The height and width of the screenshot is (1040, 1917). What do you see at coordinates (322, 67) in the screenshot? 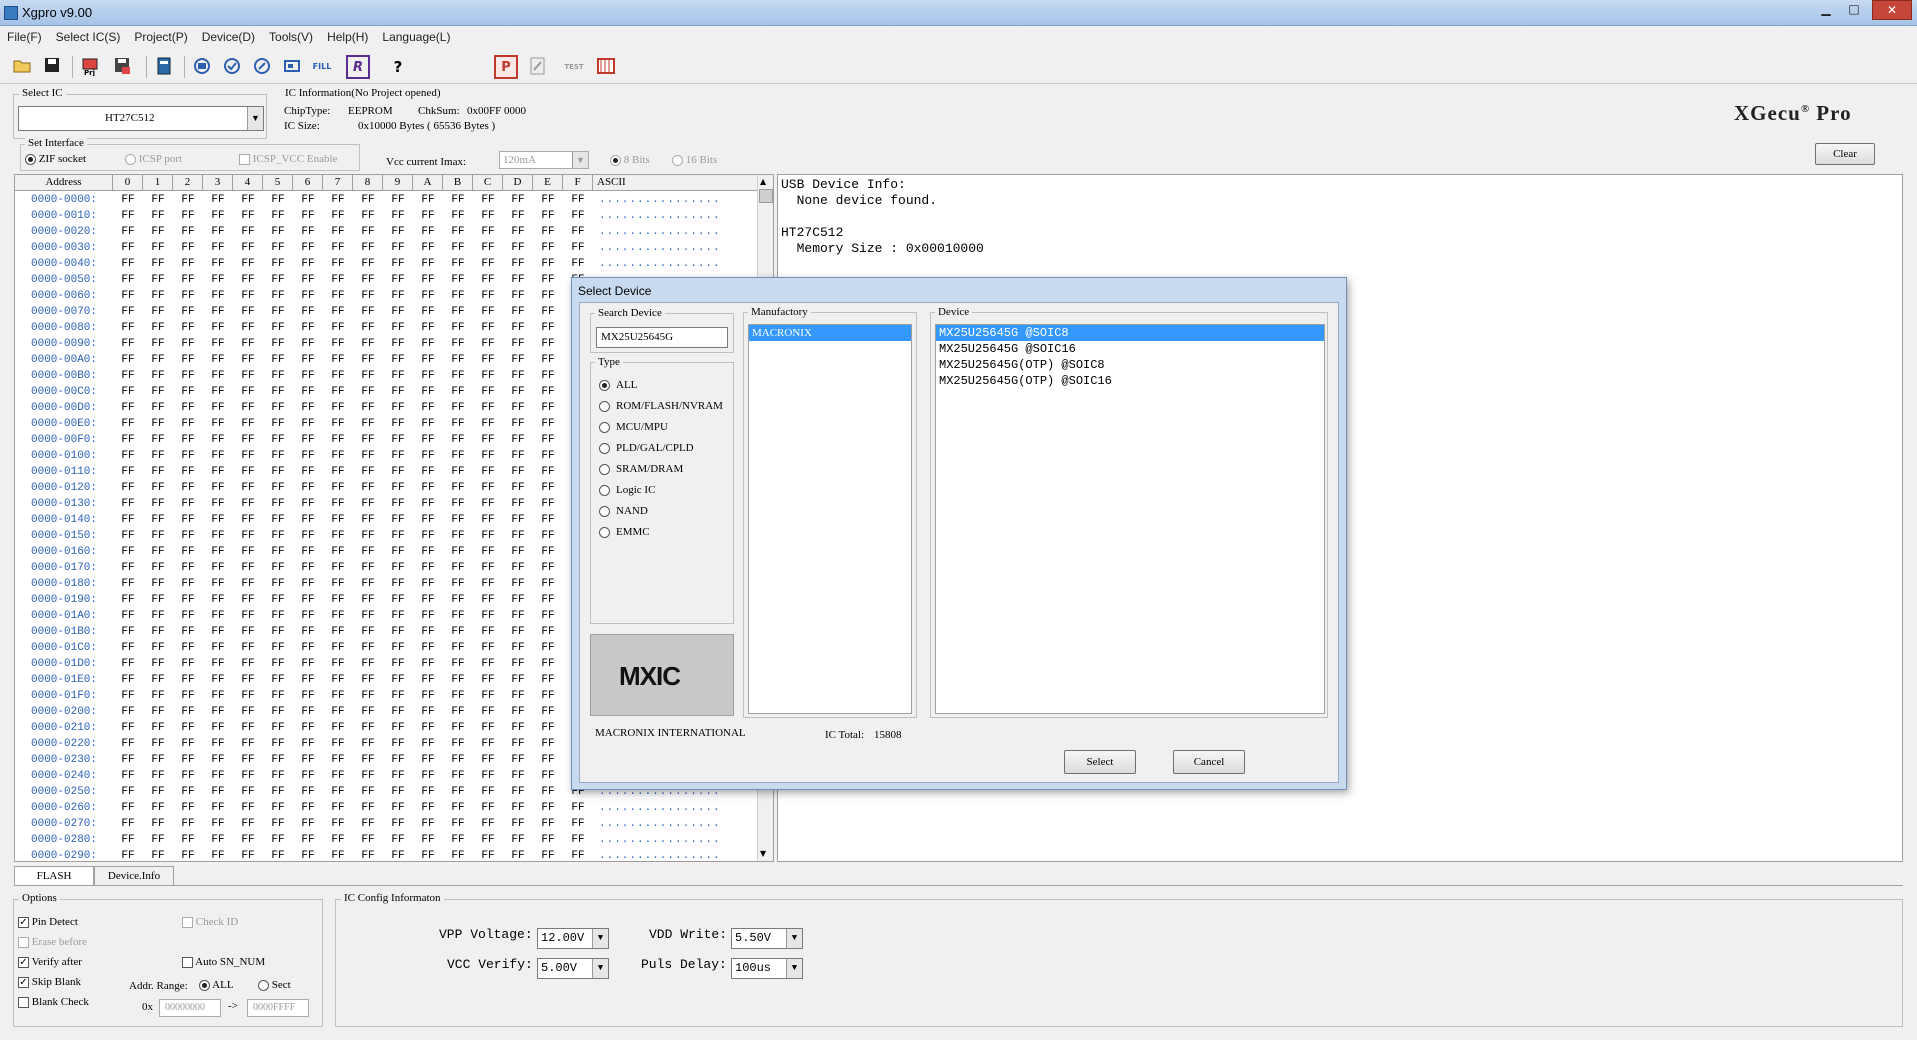
I see `fill-icon: FILL` at bounding box center [322, 67].